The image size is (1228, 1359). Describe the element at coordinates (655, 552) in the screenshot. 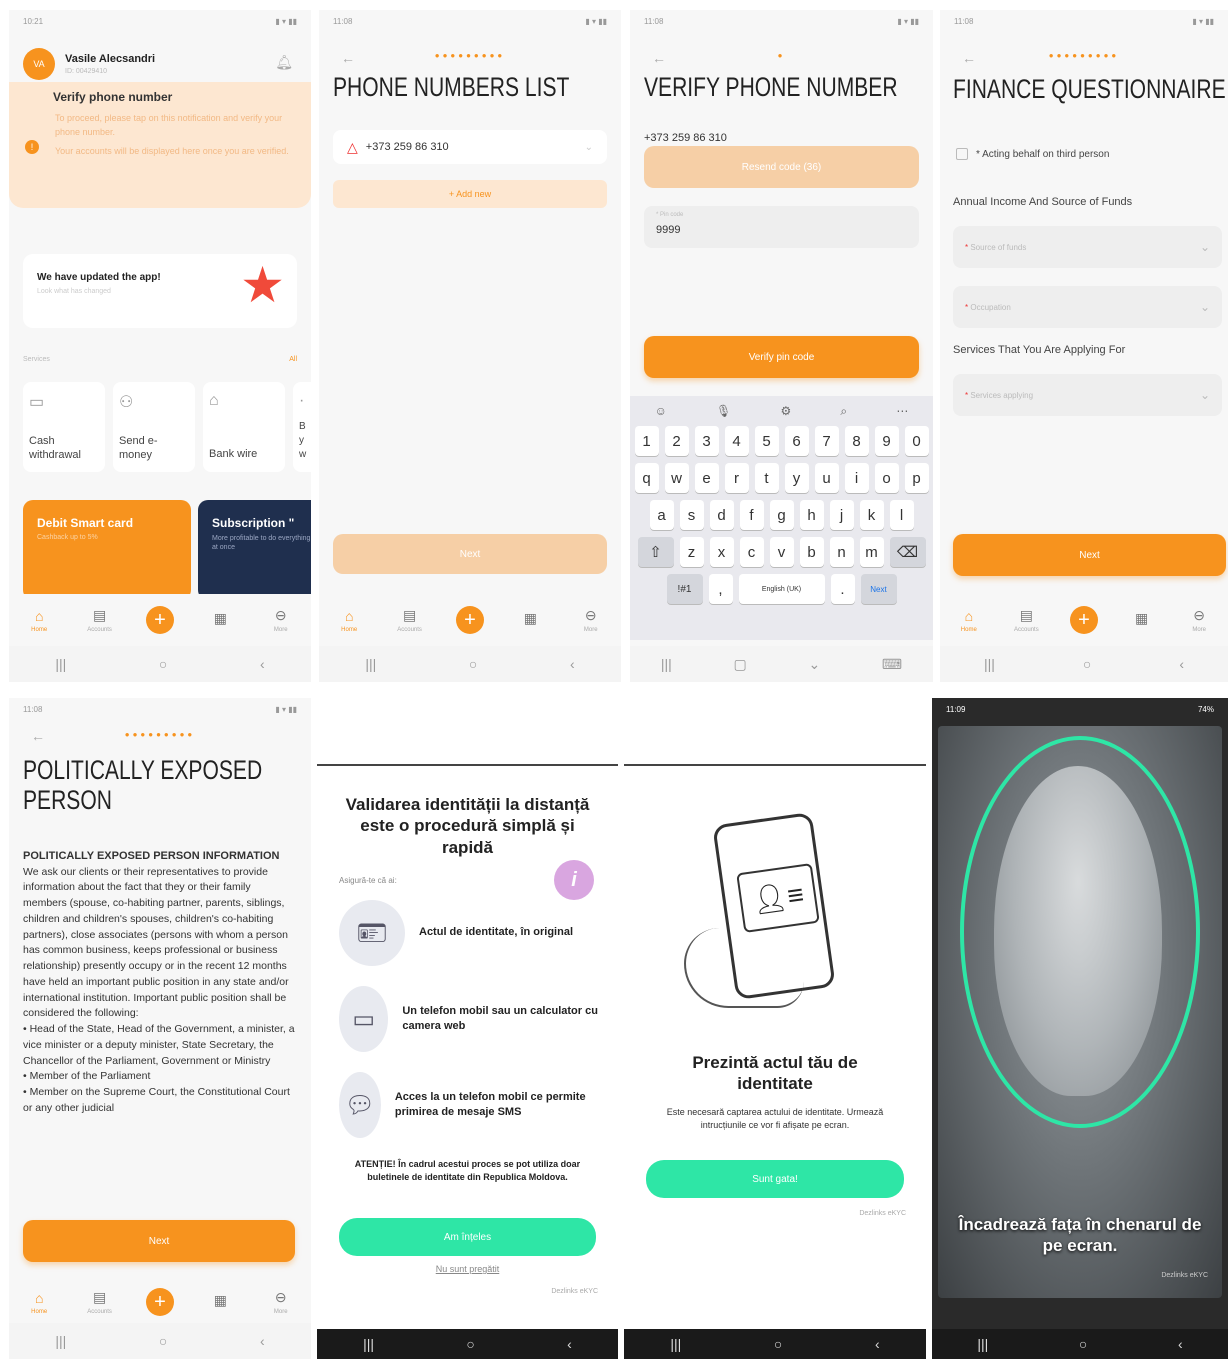

I see `shift-key: ⇧` at that location.